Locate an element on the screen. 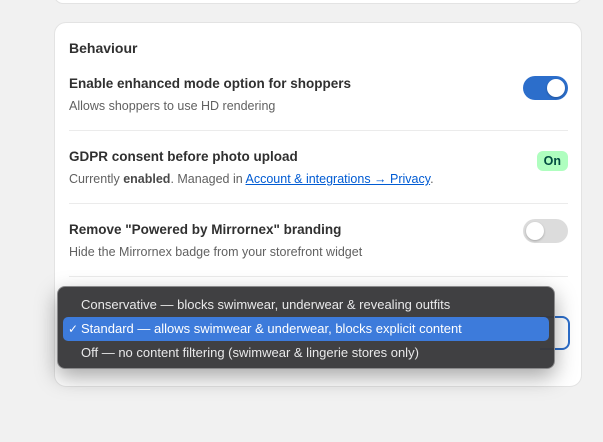  setting-title: Enable enhanced mode option for shoppers is located at coordinates (210, 83).